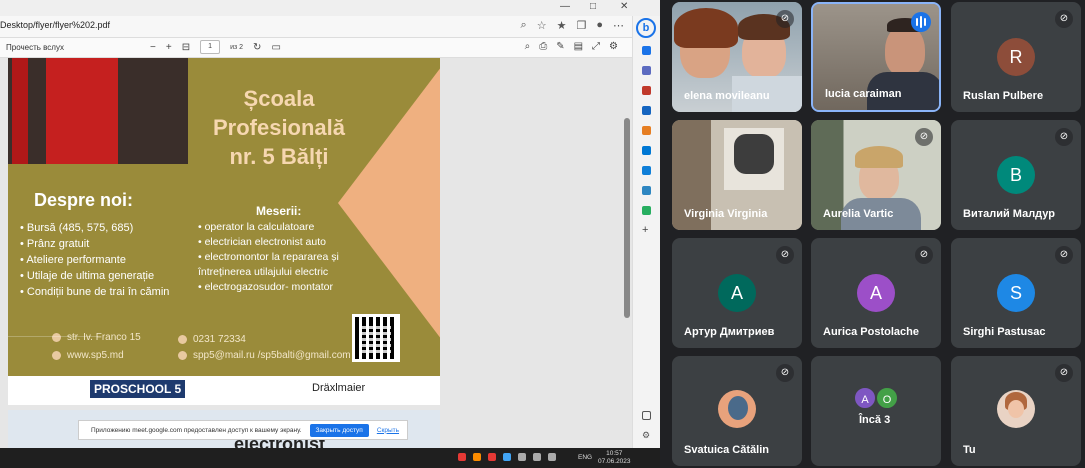 This screenshot has height=468, width=1085. I want to click on participant-tile: ⊘ S Sirghi Pastusac, so click(1016, 293).